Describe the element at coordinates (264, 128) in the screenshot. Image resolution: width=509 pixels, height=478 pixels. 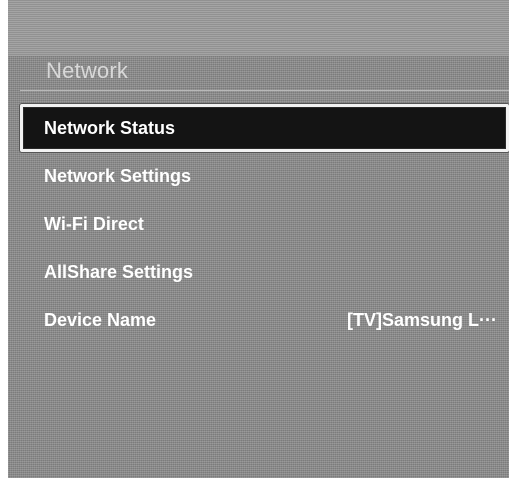
I see `menu-item-network-status: Network Status` at that location.